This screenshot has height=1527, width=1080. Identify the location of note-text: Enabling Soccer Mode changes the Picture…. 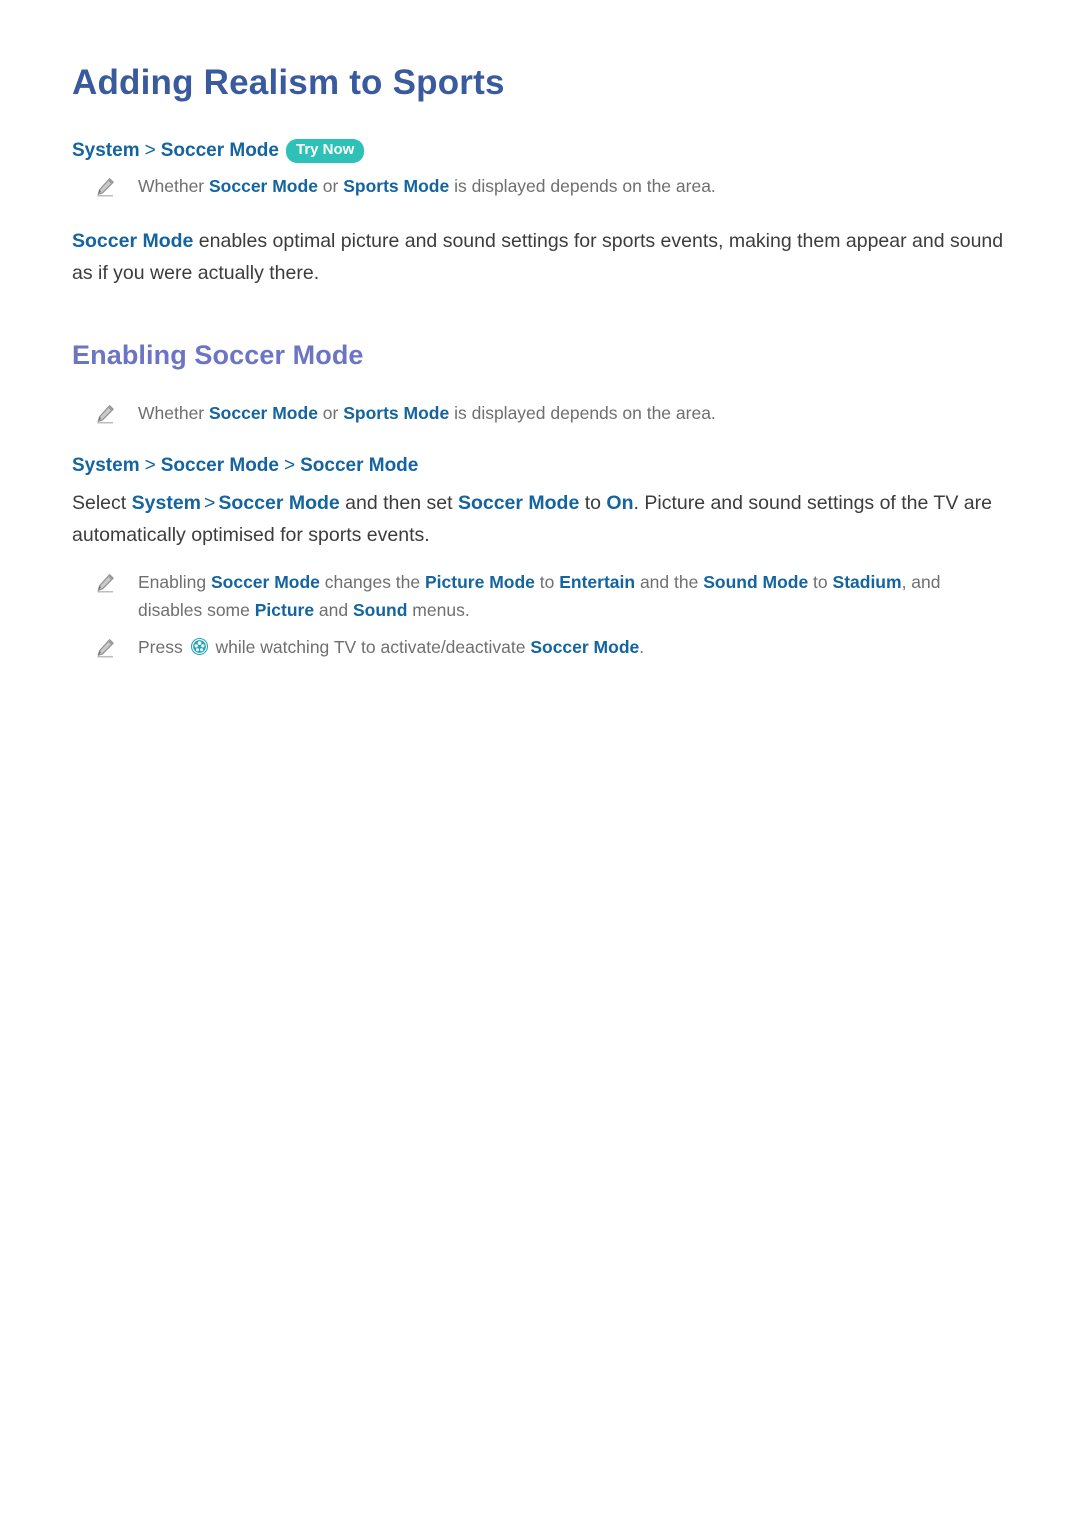
(573, 596).